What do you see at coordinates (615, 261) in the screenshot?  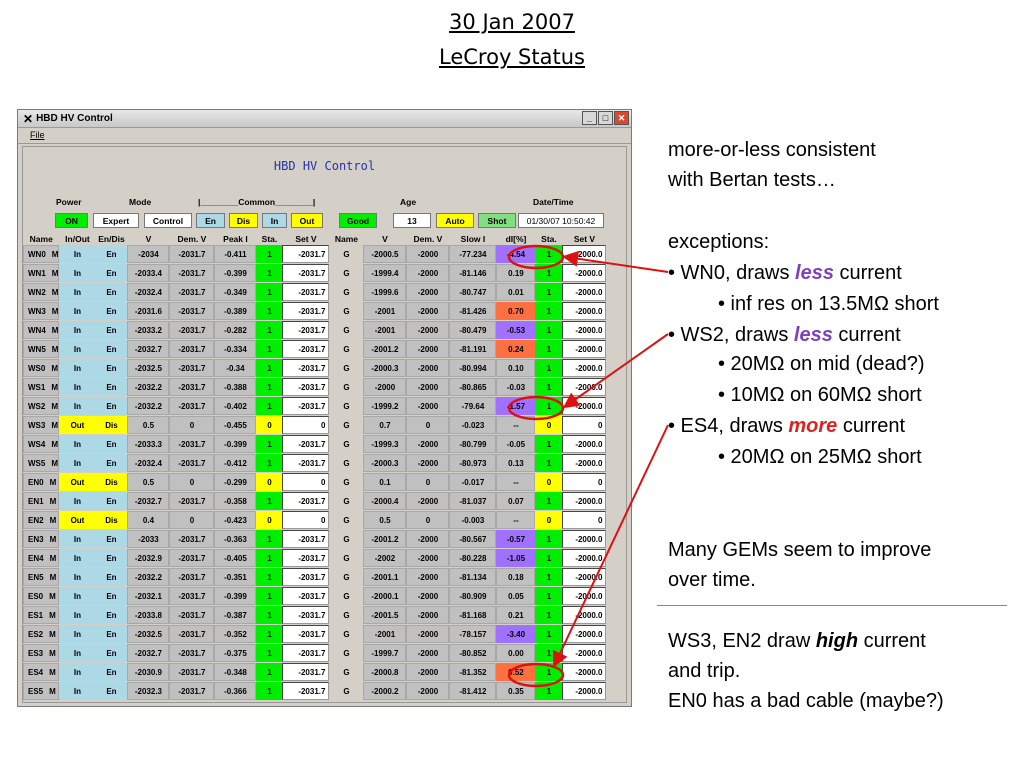 I see `arrow-wn0` at bounding box center [615, 261].